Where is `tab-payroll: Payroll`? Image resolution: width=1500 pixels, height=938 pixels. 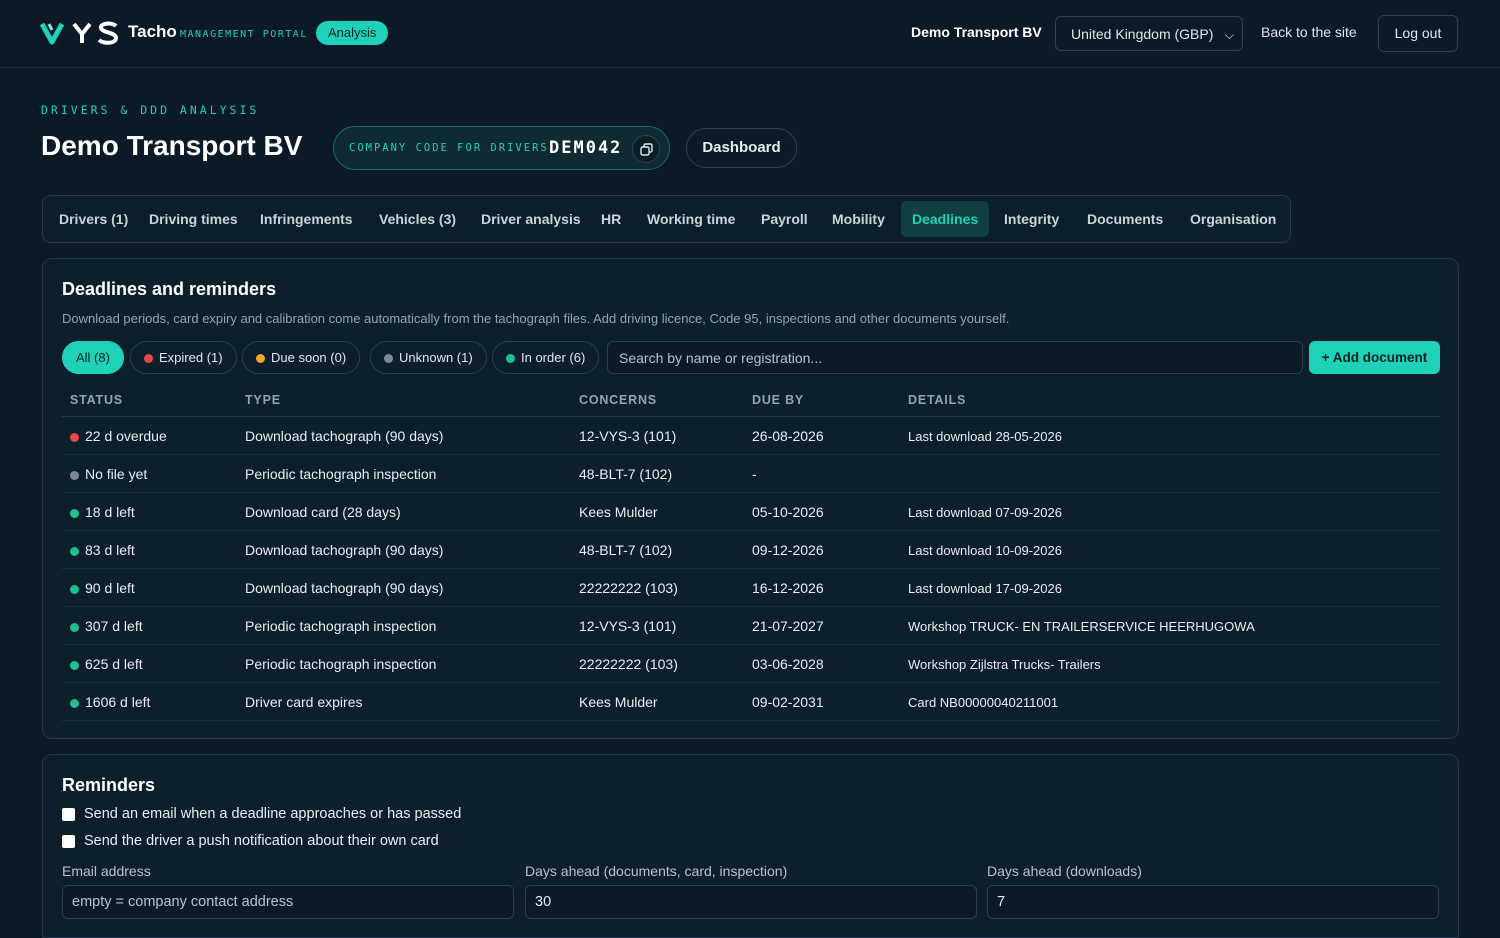
tab-payroll: Payroll is located at coordinates (784, 219).